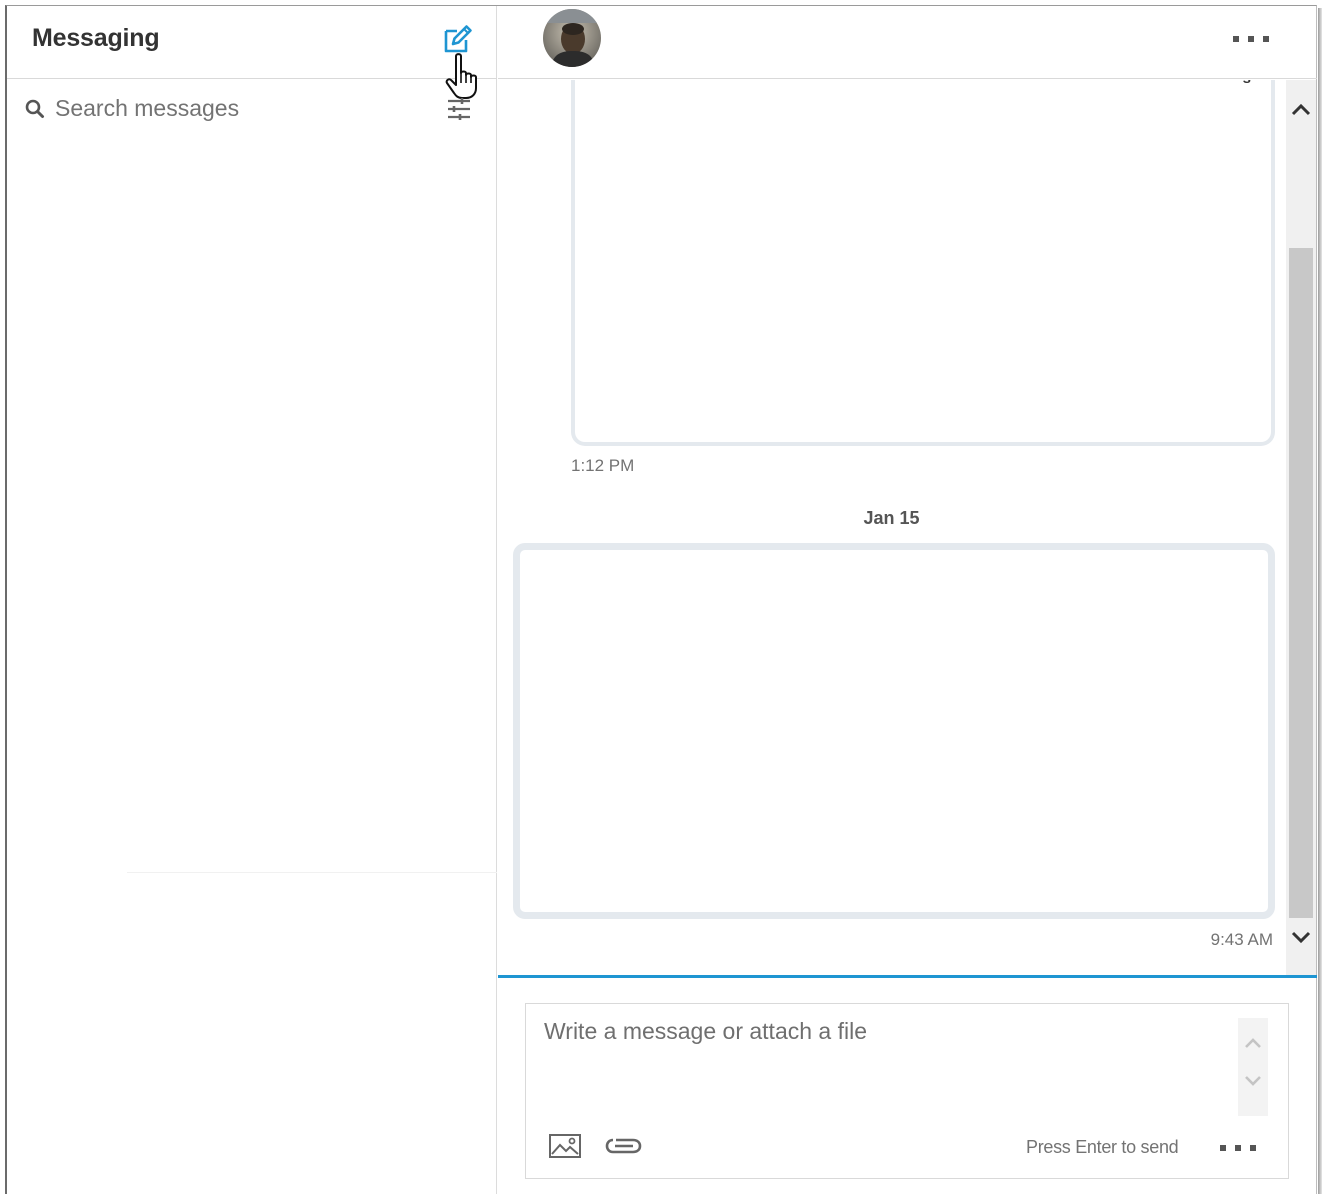 The height and width of the screenshot is (1194, 1328). What do you see at coordinates (572, 38) in the screenshot?
I see `avatar` at bounding box center [572, 38].